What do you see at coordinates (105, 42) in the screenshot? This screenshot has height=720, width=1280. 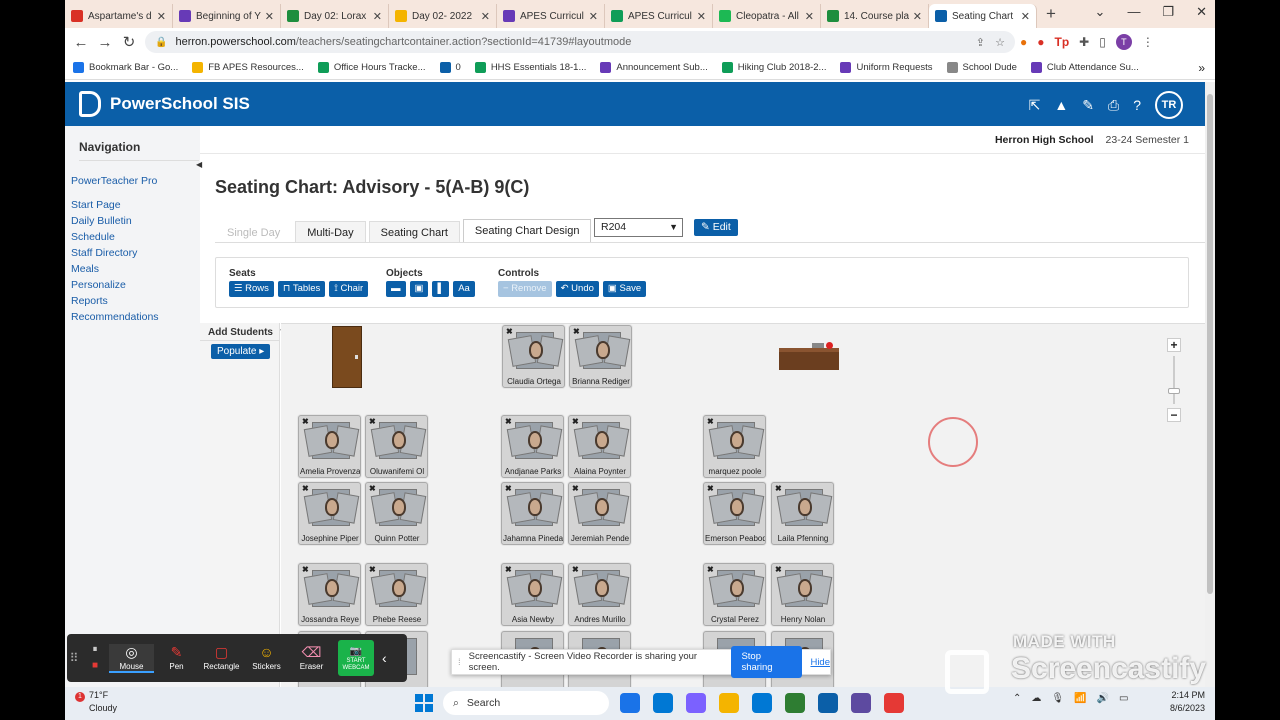 I see `forward-button: →` at bounding box center [105, 42].